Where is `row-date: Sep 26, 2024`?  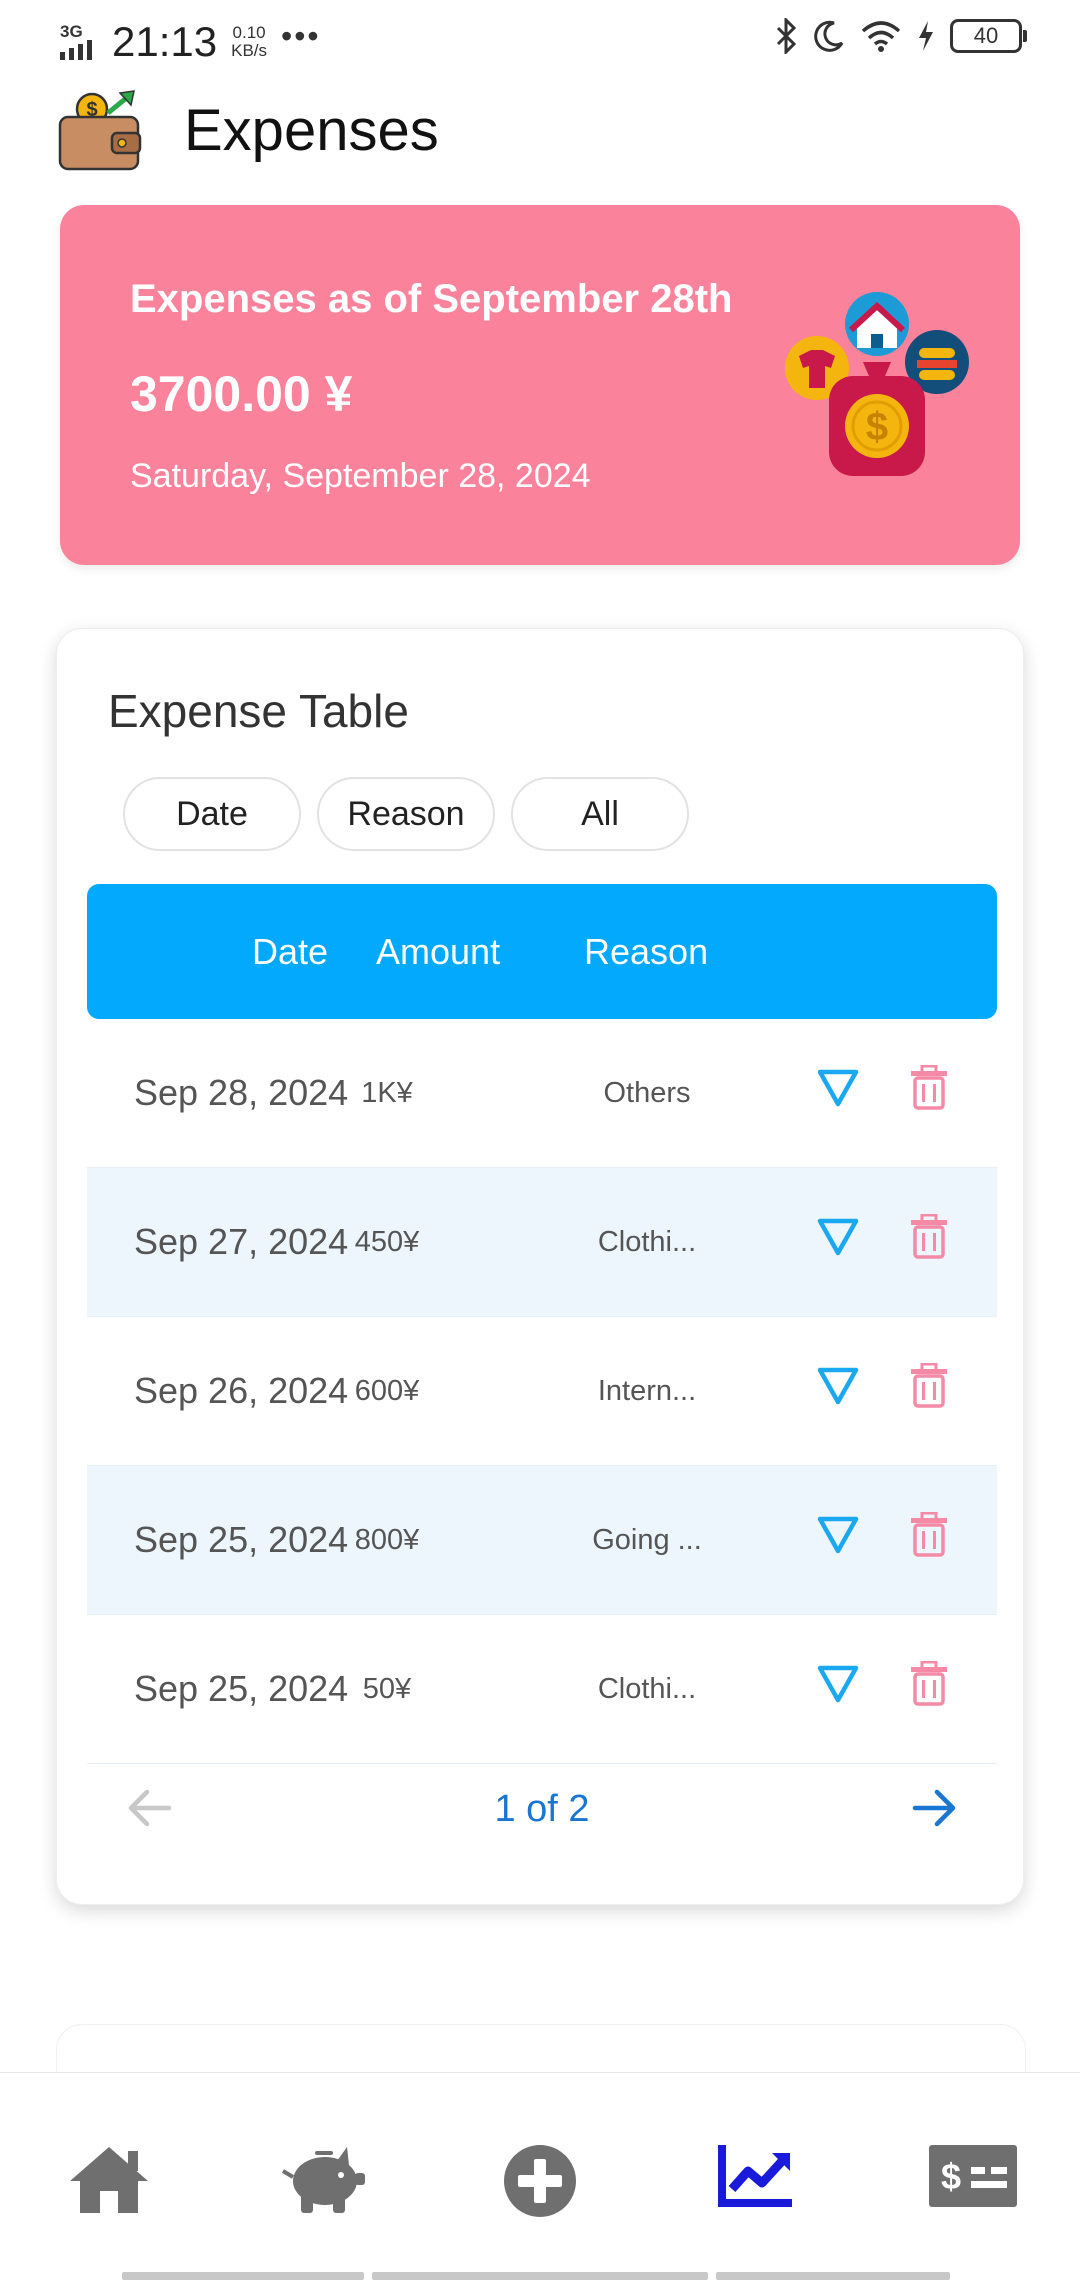 row-date: Sep 26, 2024 is located at coordinates (241, 1390).